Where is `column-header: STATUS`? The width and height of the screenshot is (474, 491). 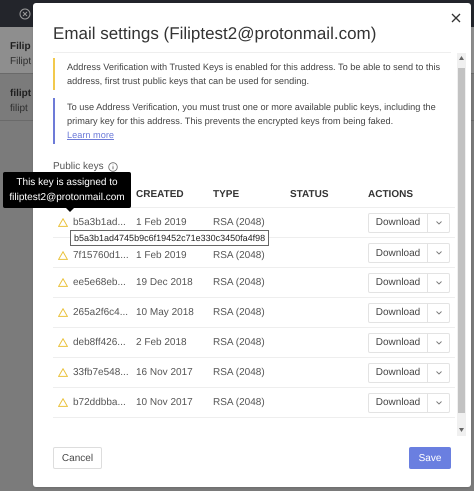 column-header: STATUS is located at coordinates (309, 194).